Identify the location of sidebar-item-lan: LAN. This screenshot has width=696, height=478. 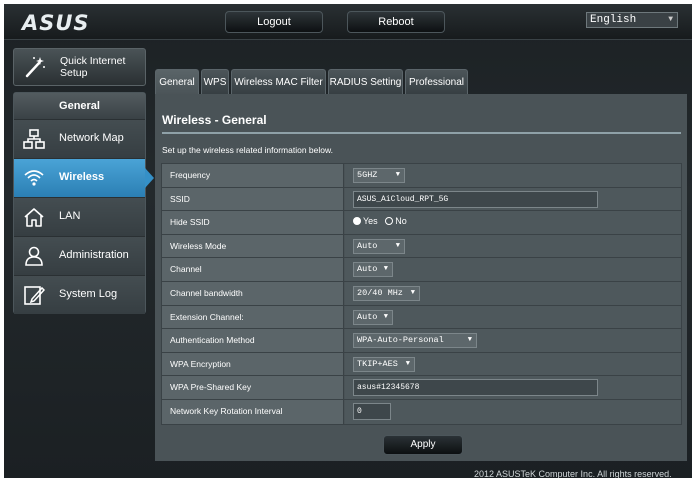
(79, 216).